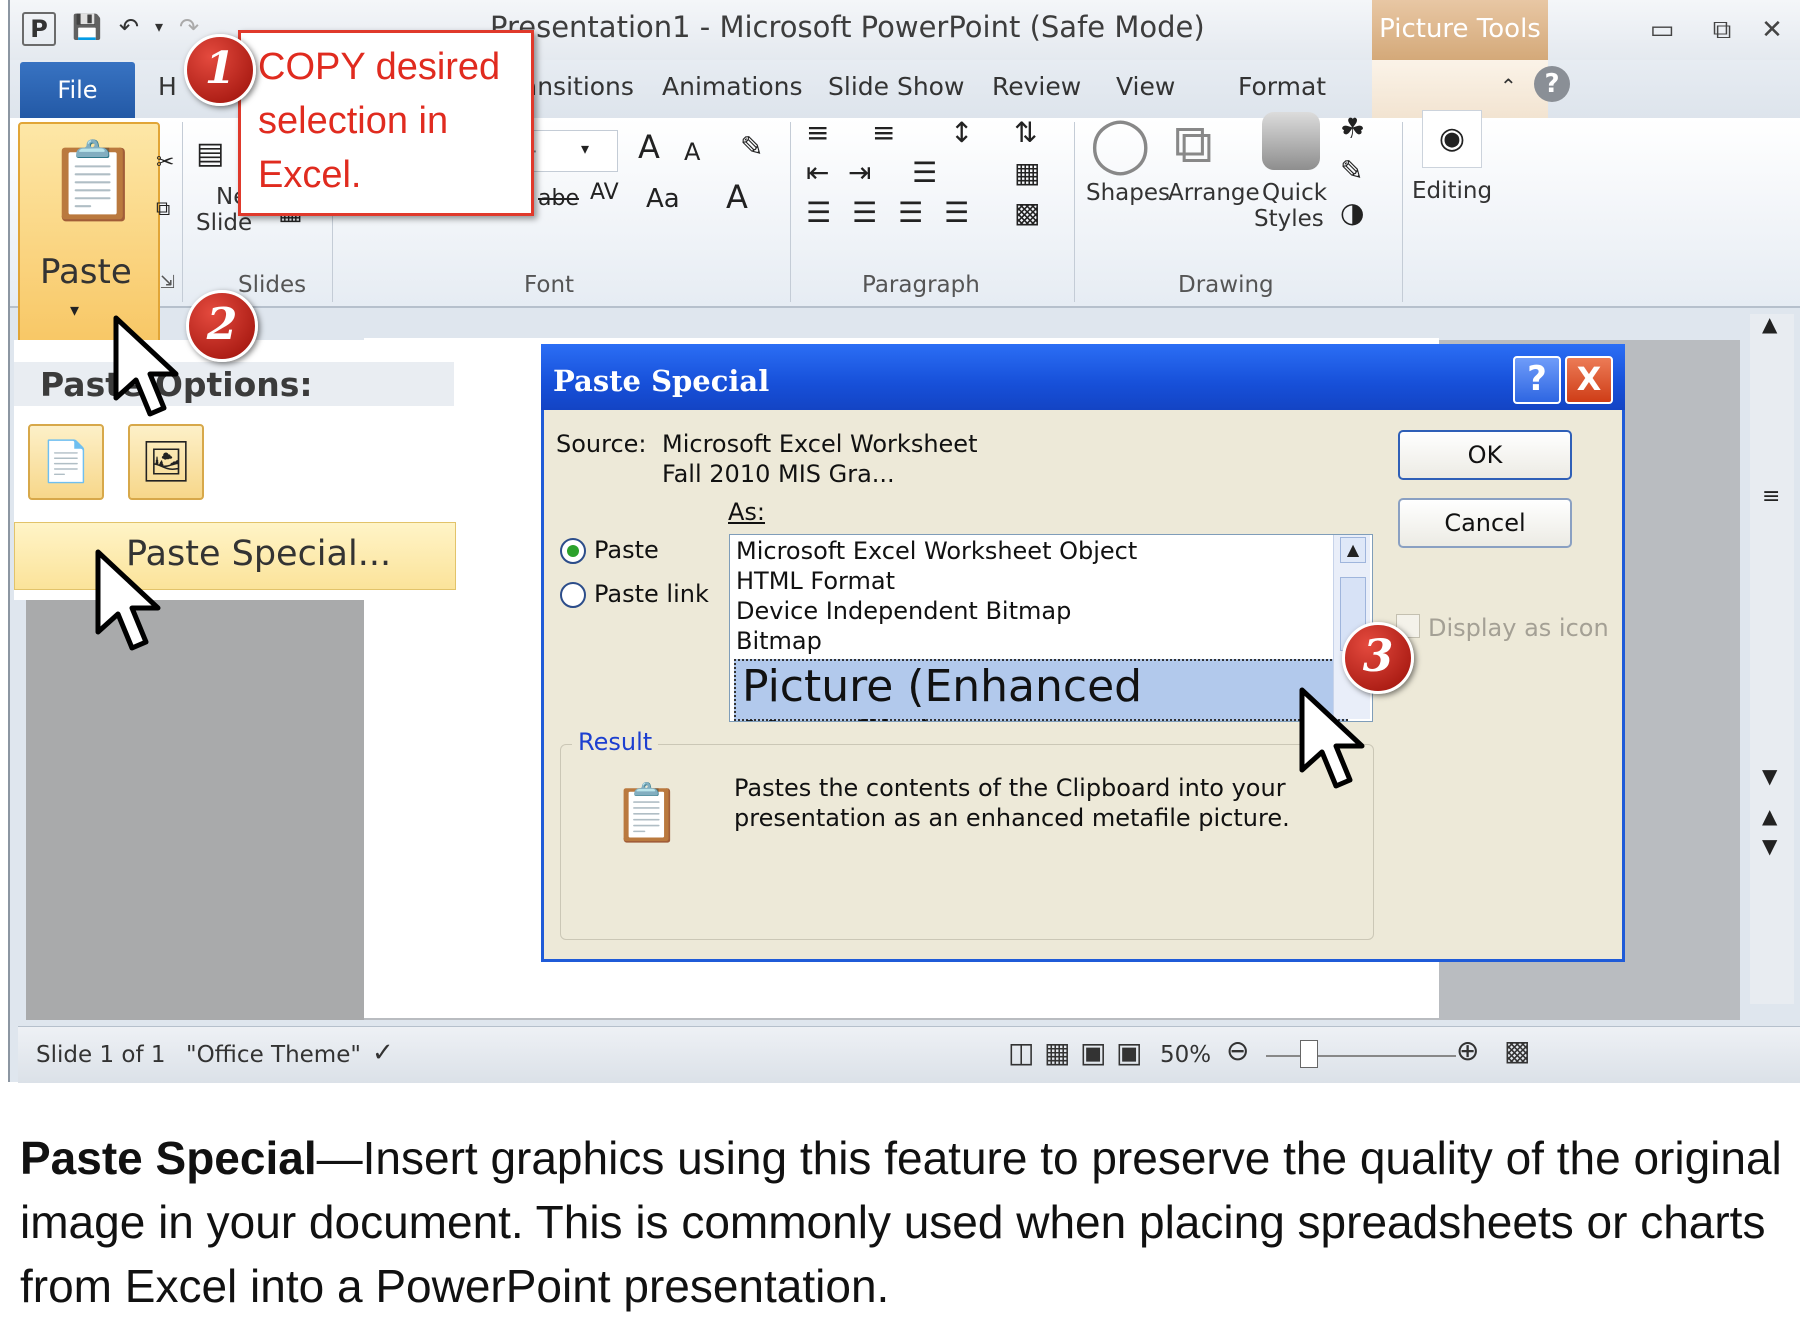  I want to click on reading-view-icon: ▣, so click(1093, 1052).